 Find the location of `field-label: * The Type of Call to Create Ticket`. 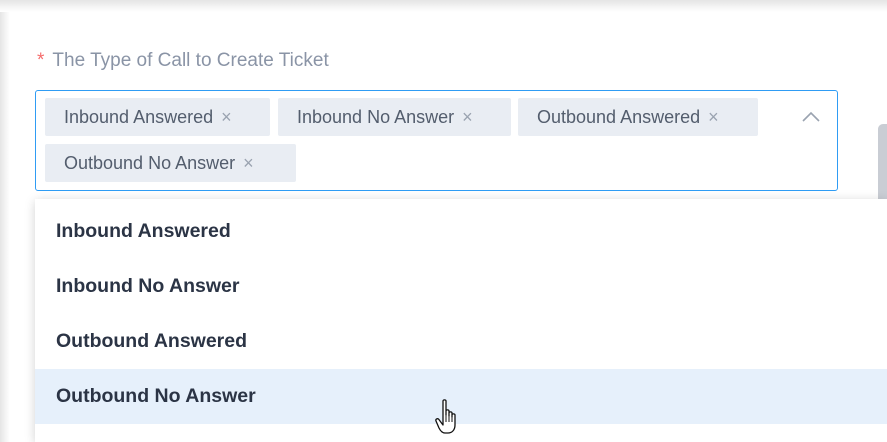

field-label: * The Type of Call to Create Ticket is located at coordinates (183, 61).